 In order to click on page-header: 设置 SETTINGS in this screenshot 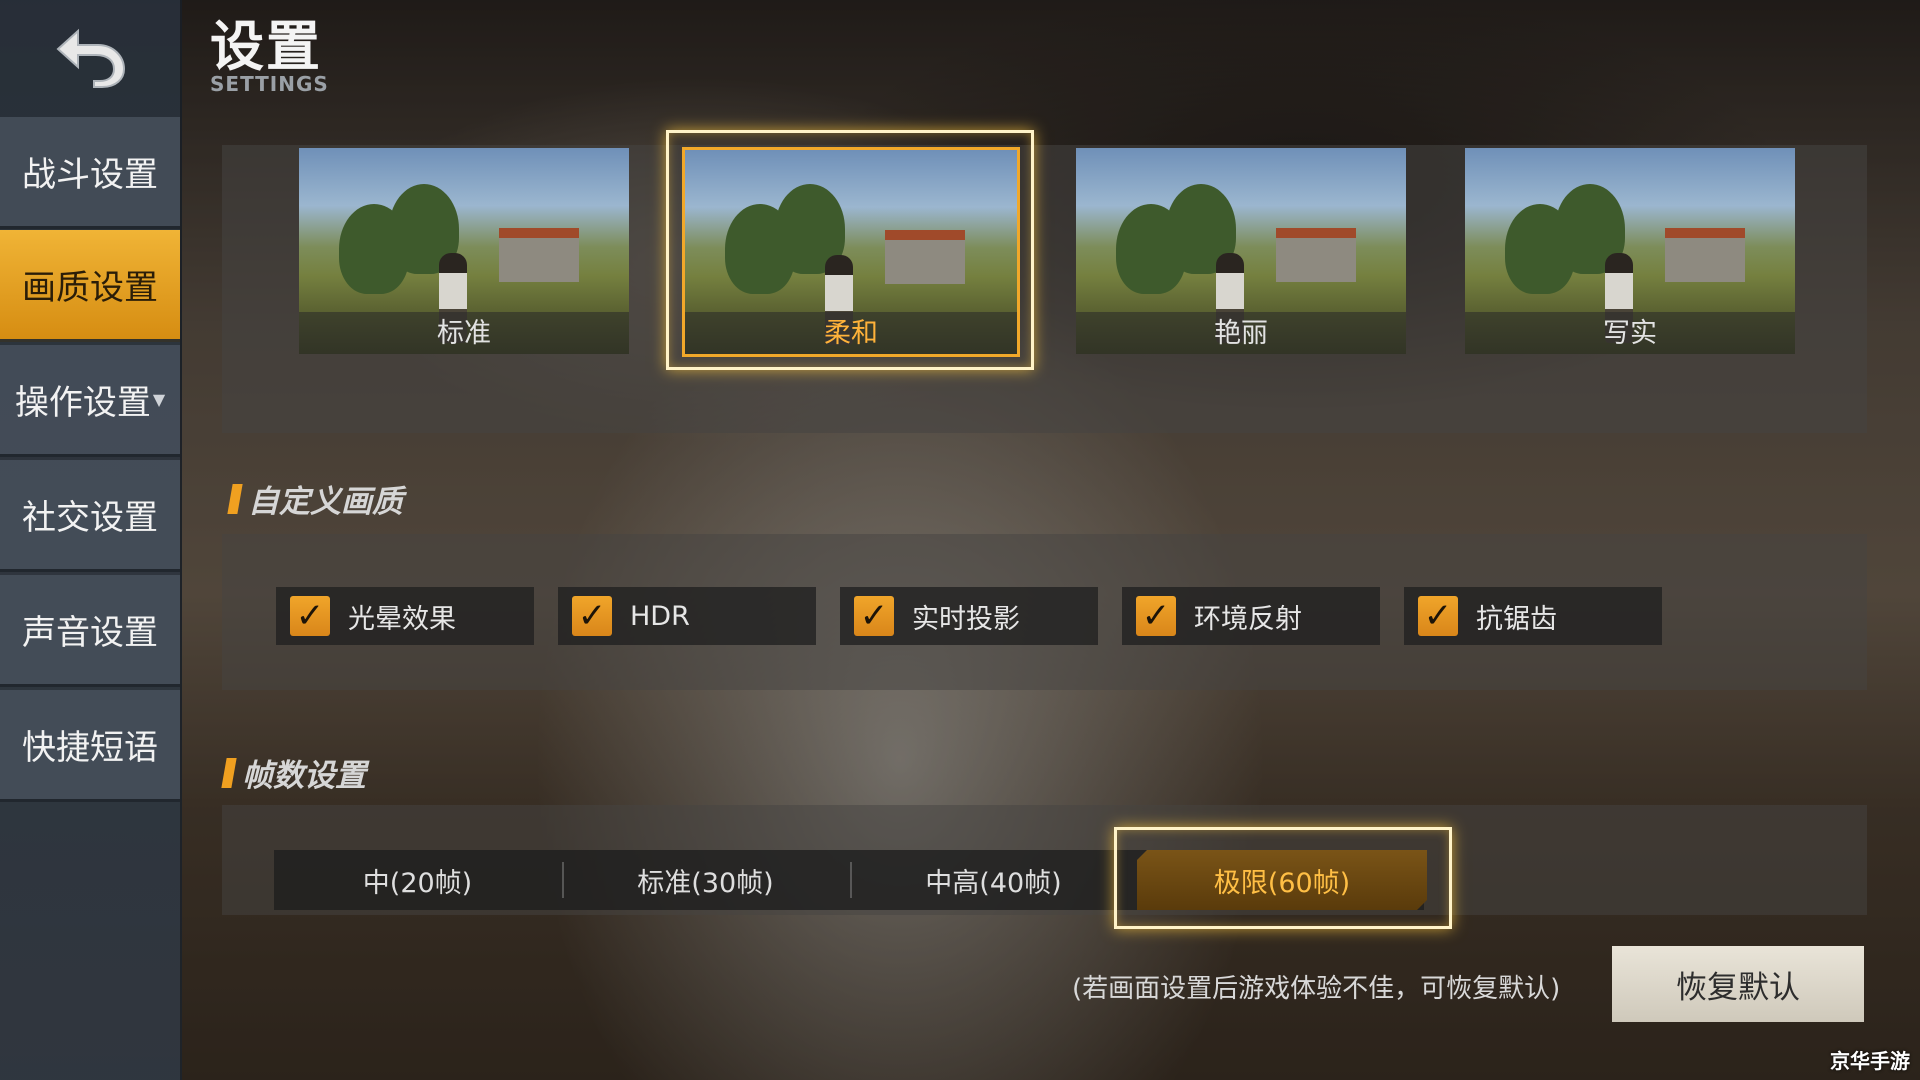, I will do `click(269, 56)`.